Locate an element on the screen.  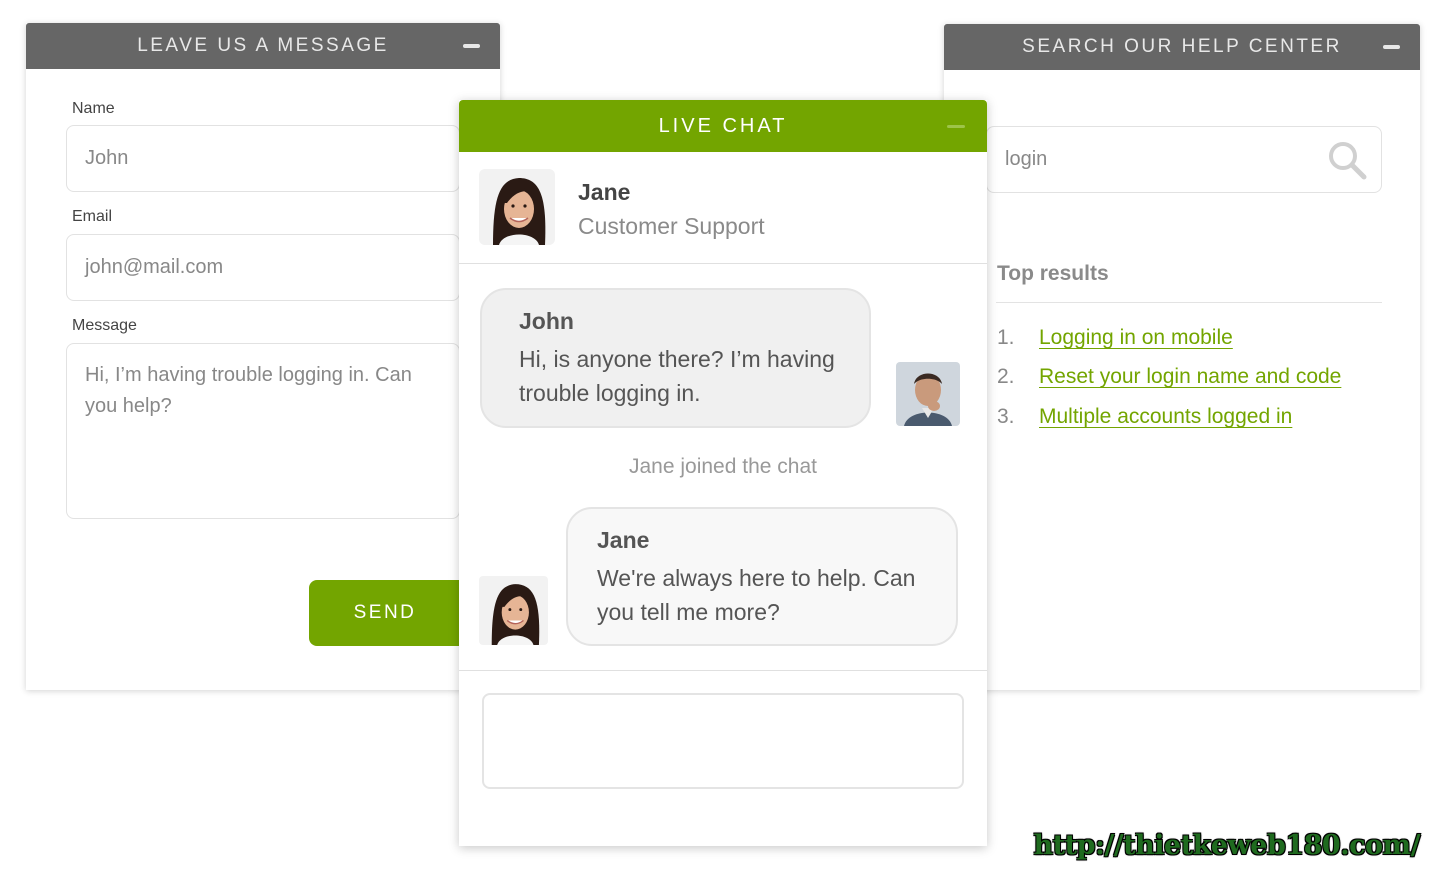
name-field: John is located at coordinates (263, 158).